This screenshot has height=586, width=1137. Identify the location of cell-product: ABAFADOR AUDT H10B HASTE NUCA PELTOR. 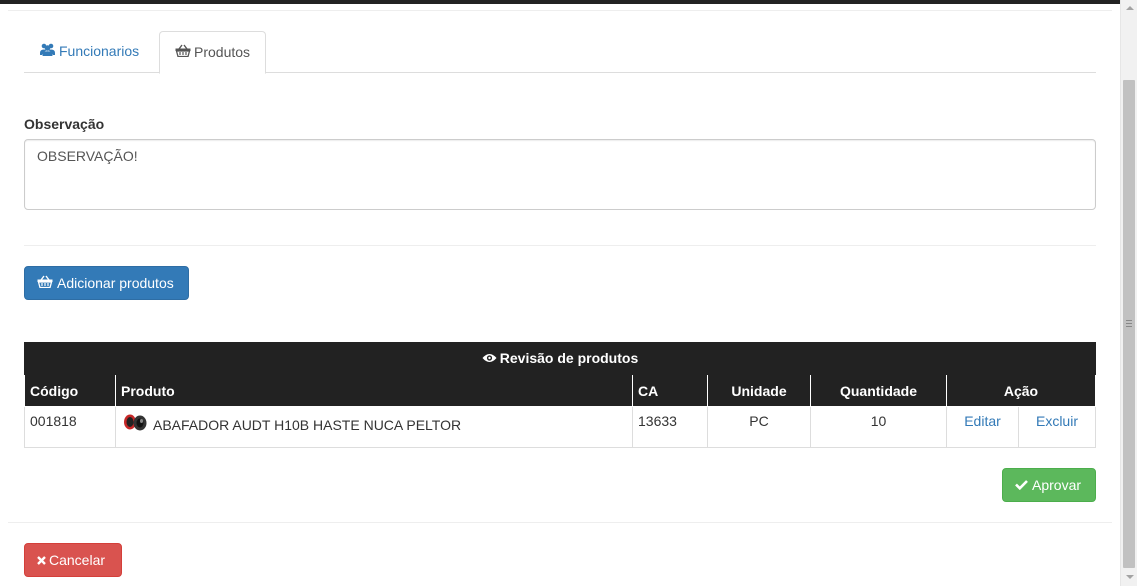
(374, 427).